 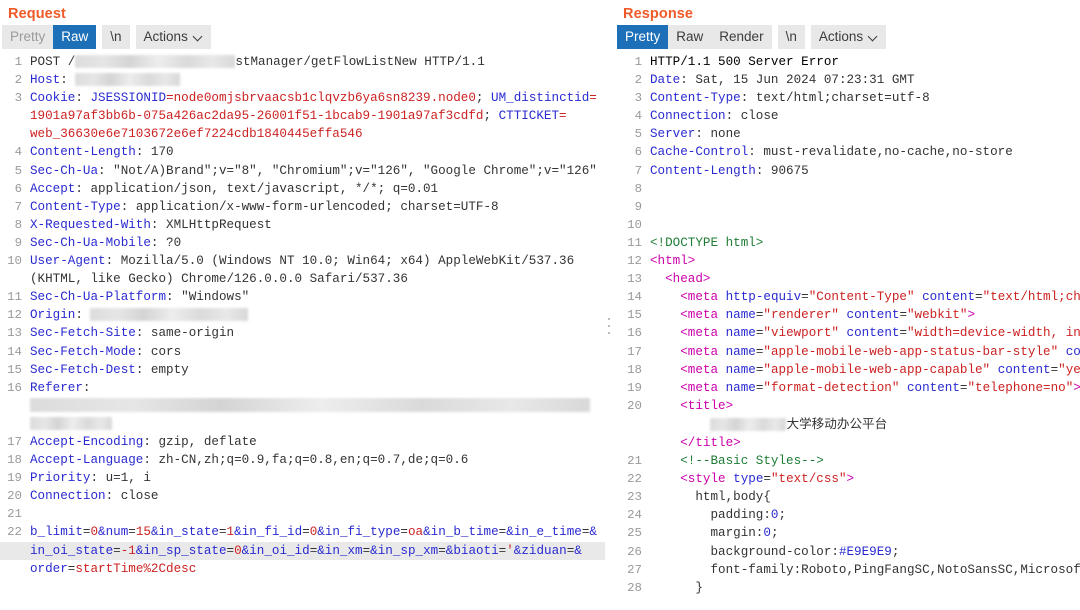 I want to click on line-number: 12, so click(x=14, y=315).